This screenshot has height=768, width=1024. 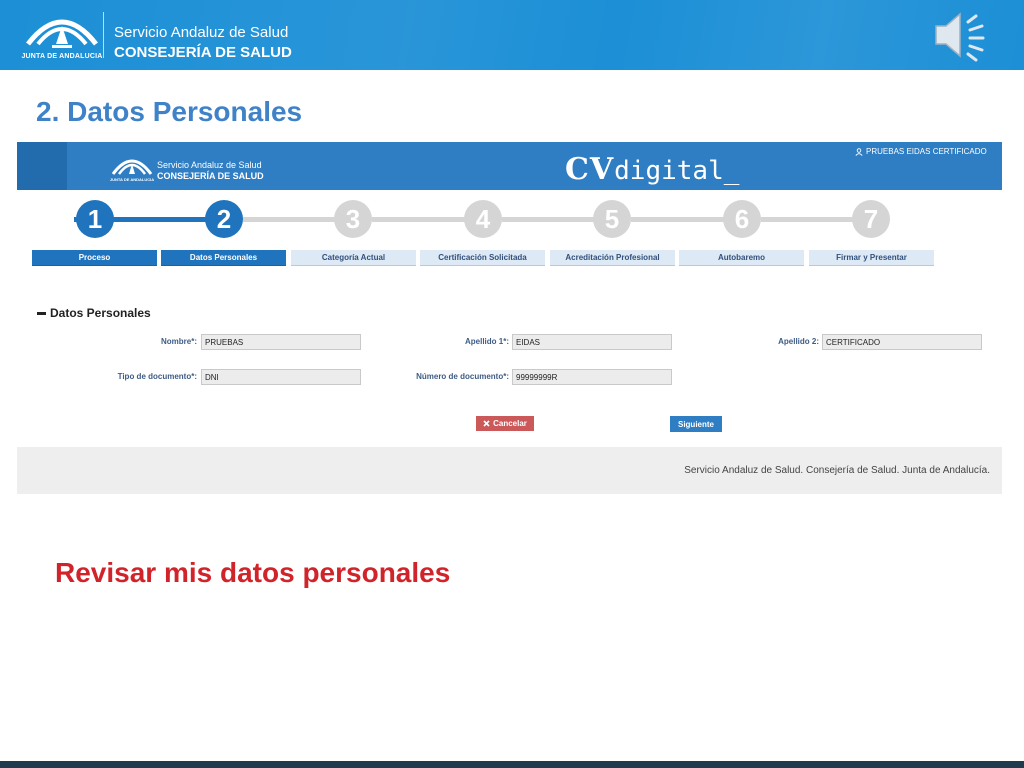 I want to click on step-circle-4: 4, so click(x=483, y=219).